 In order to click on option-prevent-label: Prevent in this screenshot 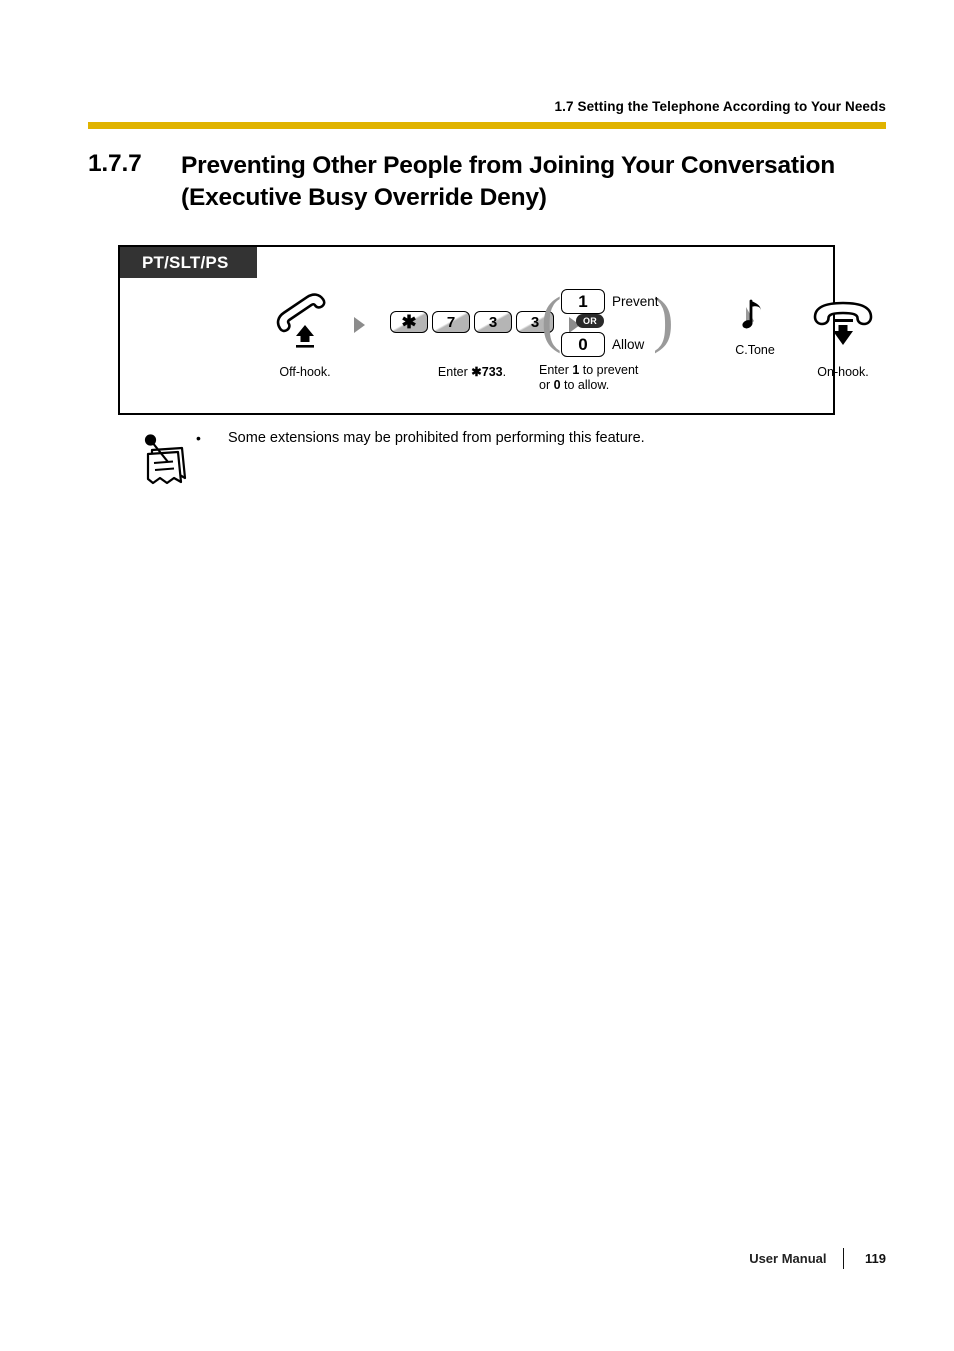, I will do `click(635, 301)`.